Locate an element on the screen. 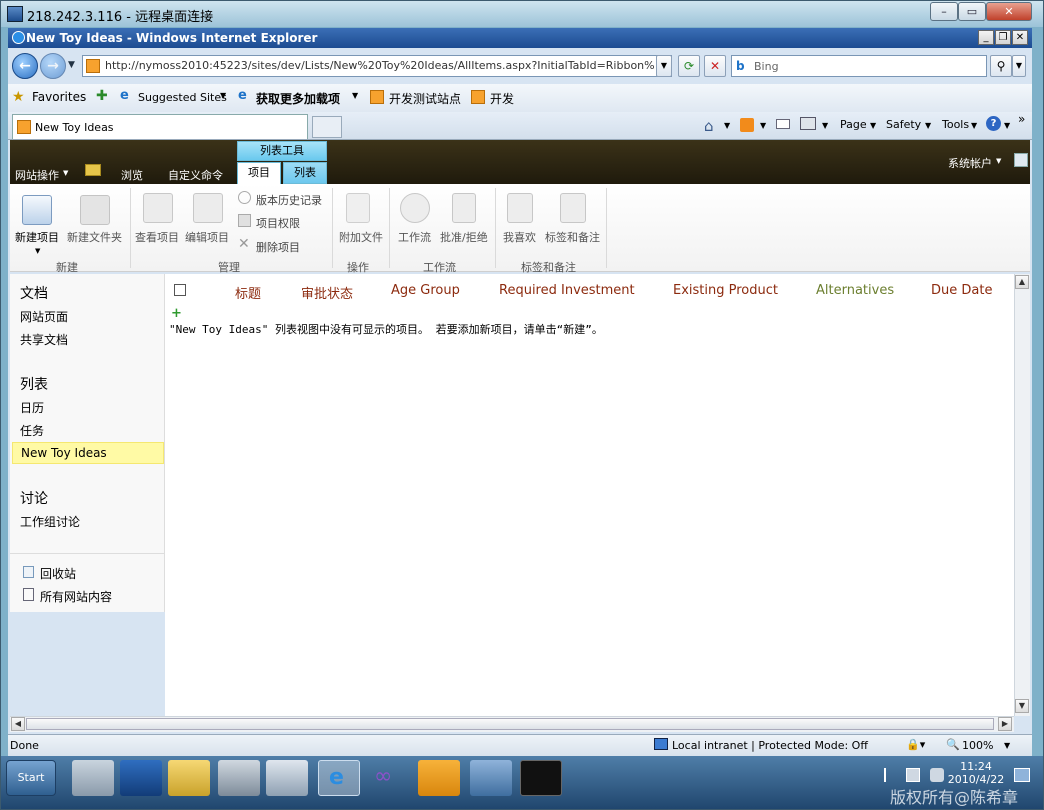  nav-item-team-discussion: 工作组讨论 is located at coordinates (50, 521).